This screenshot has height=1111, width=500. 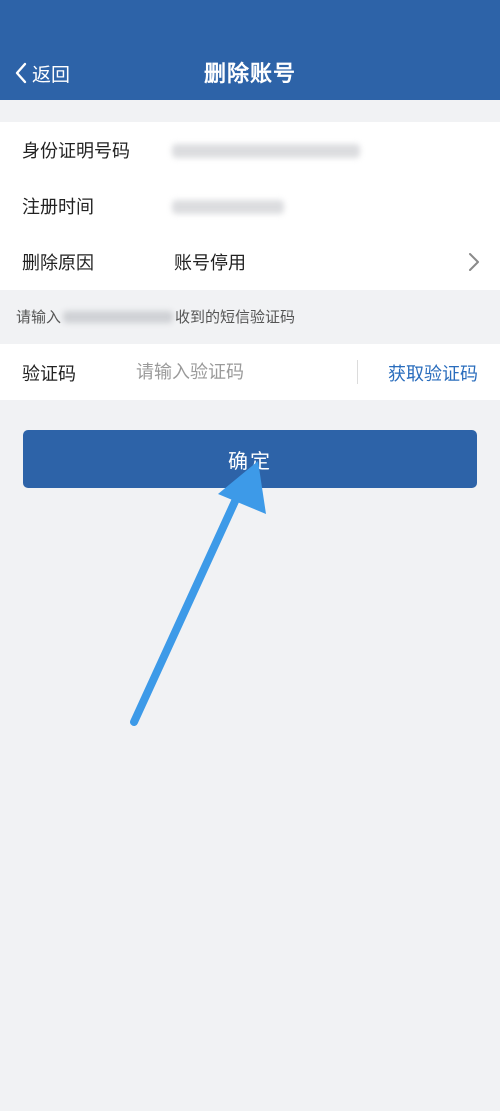 What do you see at coordinates (433, 373) in the screenshot?
I see `get-code-button: 获取验证码` at bounding box center [433, 373].